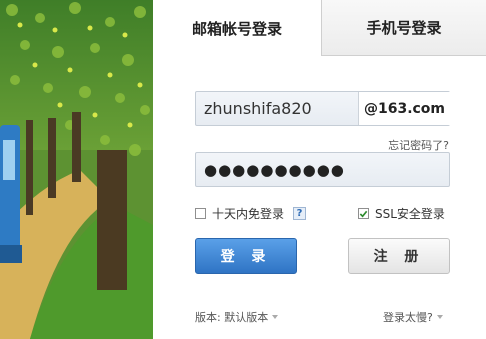 The height and width of the screenshot is (339, 486). I want to click on slow-login-label: 登录太慢?, so click(408, 317).